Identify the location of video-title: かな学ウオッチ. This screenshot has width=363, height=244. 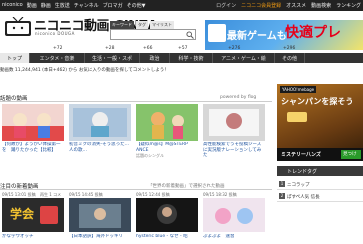
(33, 238).